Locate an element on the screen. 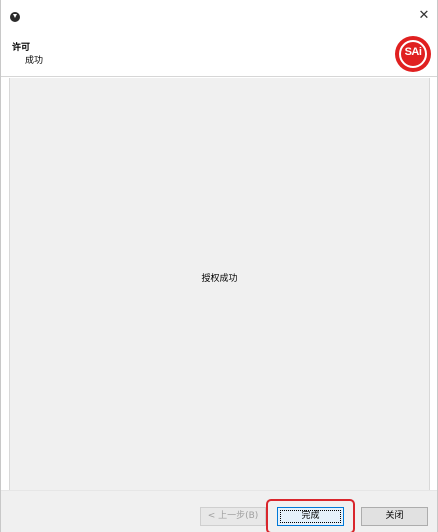 Image resolution: width=438 pixels, height=532 pixels. sai-logo: SAi is located at coordinates (413, 54).